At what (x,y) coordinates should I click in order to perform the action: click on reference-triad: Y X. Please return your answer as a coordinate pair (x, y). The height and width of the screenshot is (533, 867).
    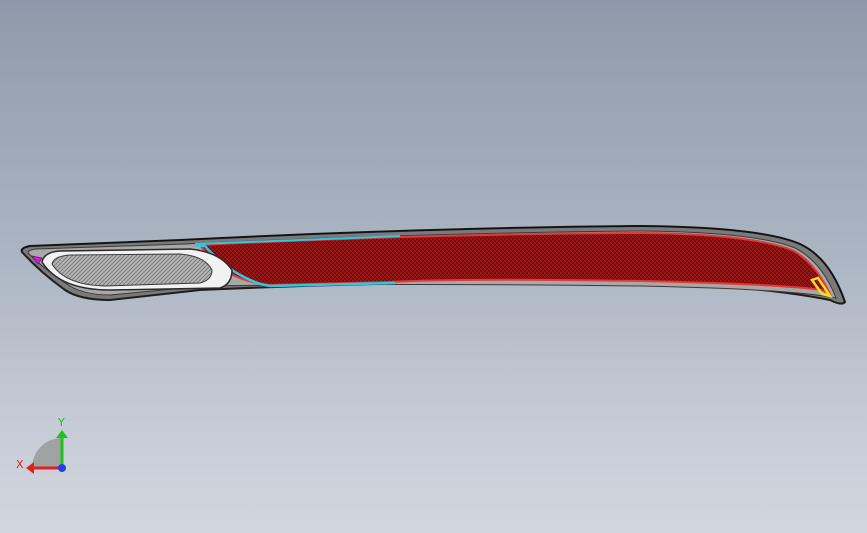
    Looking at the image, I should click on (42, 445).